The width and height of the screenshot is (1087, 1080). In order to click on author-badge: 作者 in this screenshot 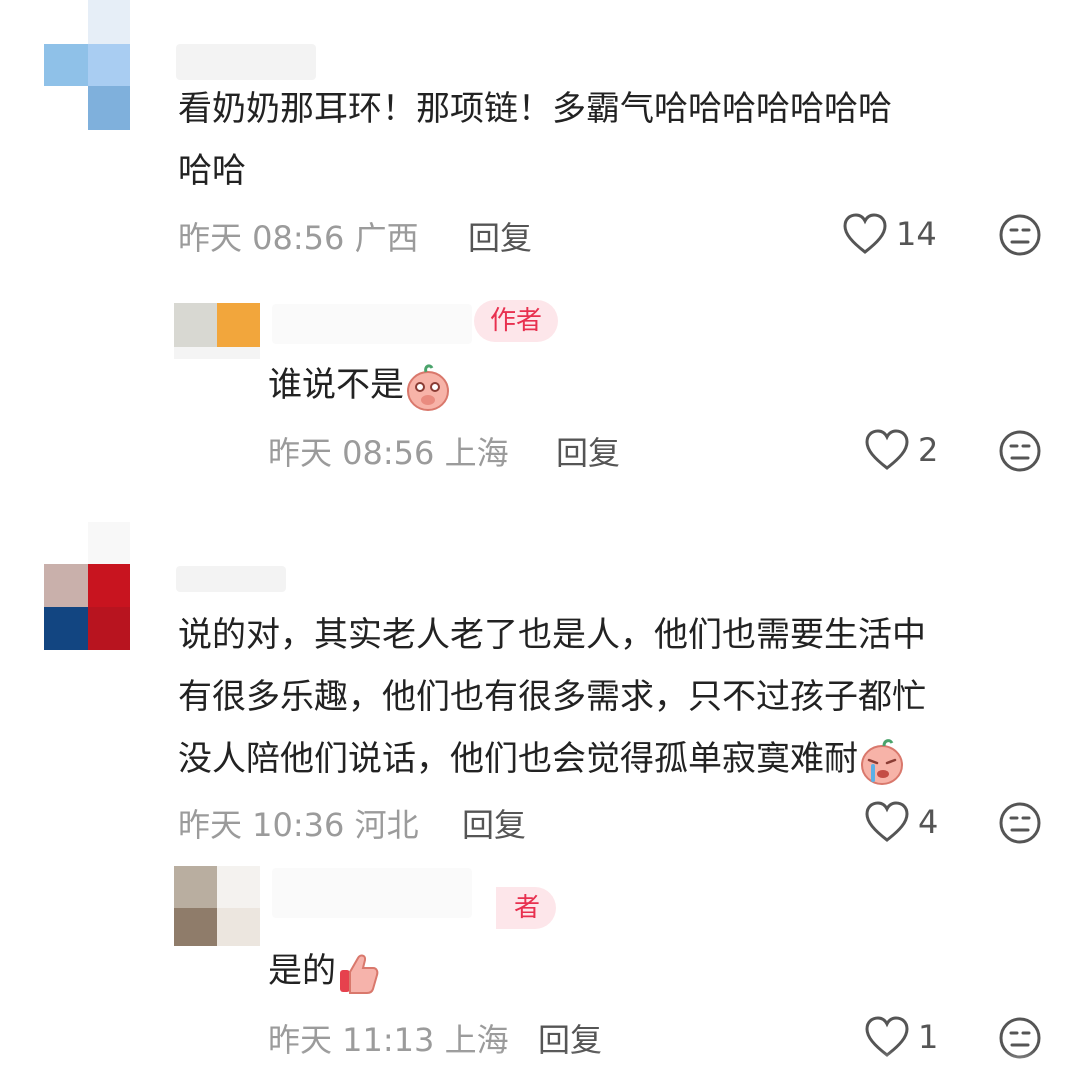, I will do `click(516, 321)`.